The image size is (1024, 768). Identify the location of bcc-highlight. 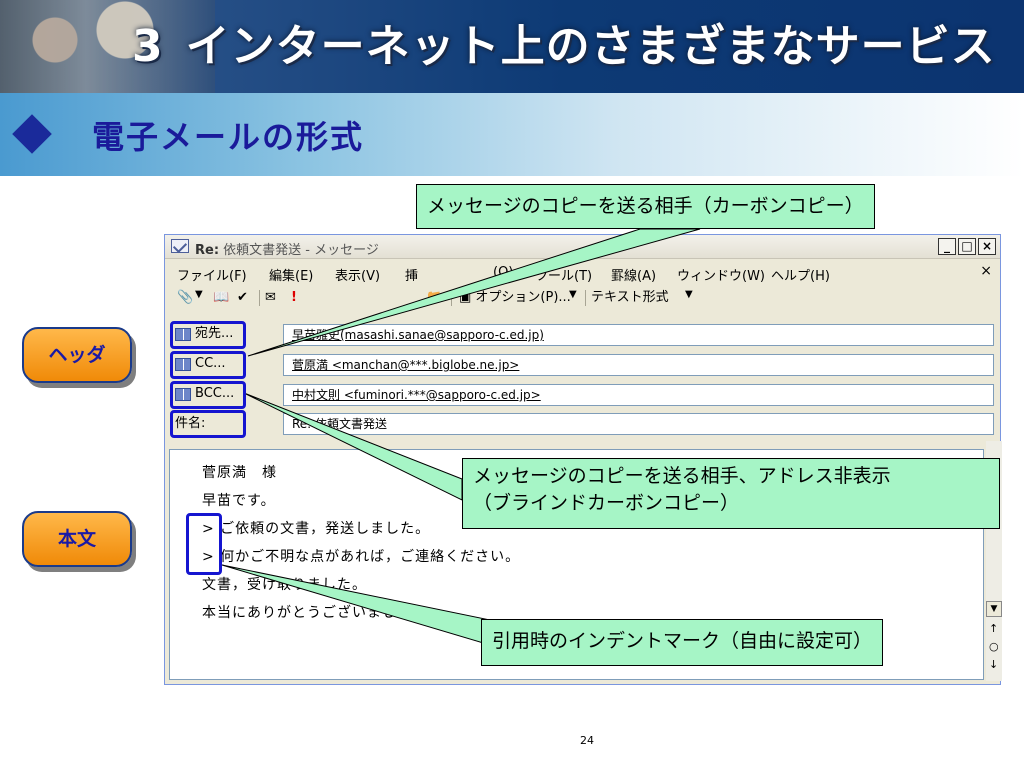
(208, 395).